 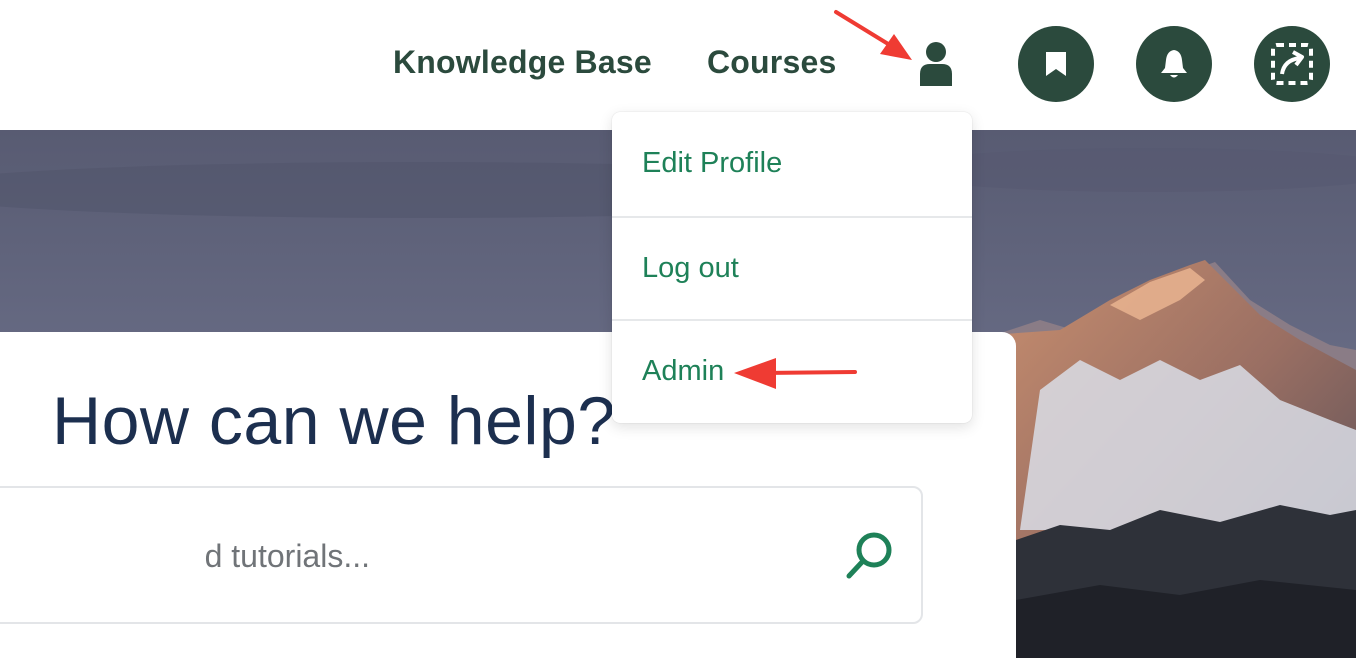 What do you see at coordinates (771, 62) in the screenshot?
I see `nav-courses-link: Courses` at bounding box center [771, 62].